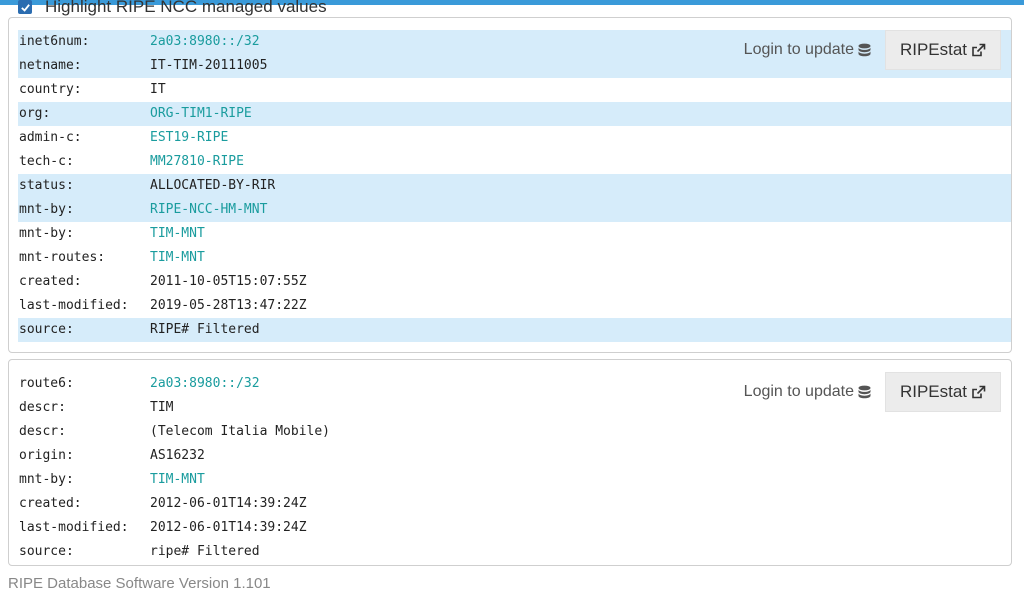  I want to click on attribute-value: IT-TIM-20111005, so click(209, 65).